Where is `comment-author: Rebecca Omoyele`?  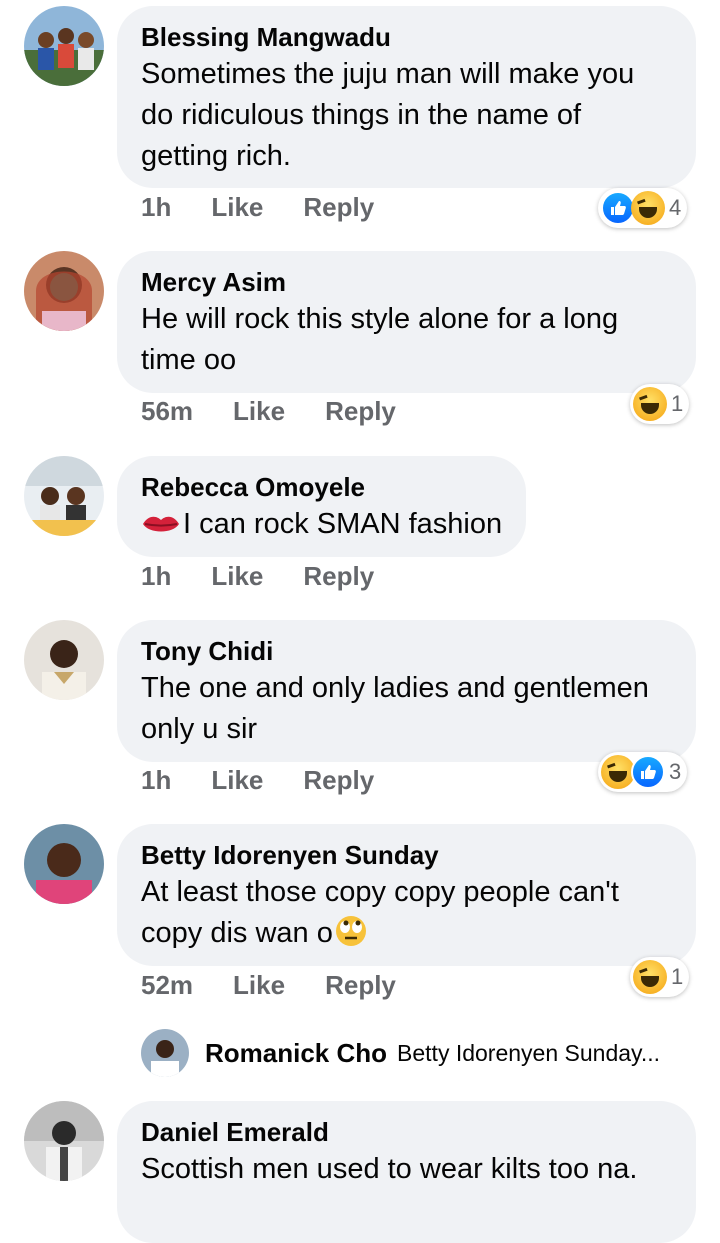 comment-author: Rebecca Omoyele is located at coordinates (321, 487).